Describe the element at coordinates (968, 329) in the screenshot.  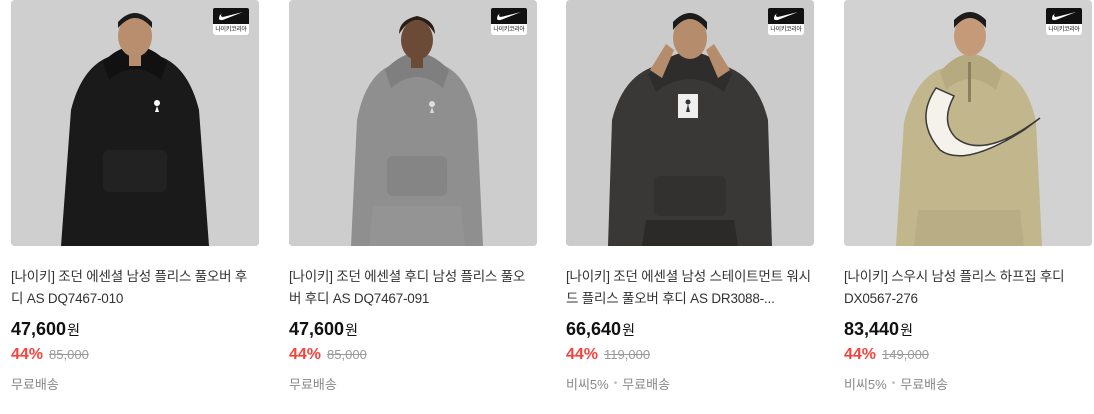
I see `price-row: 83,440 원` at that location.